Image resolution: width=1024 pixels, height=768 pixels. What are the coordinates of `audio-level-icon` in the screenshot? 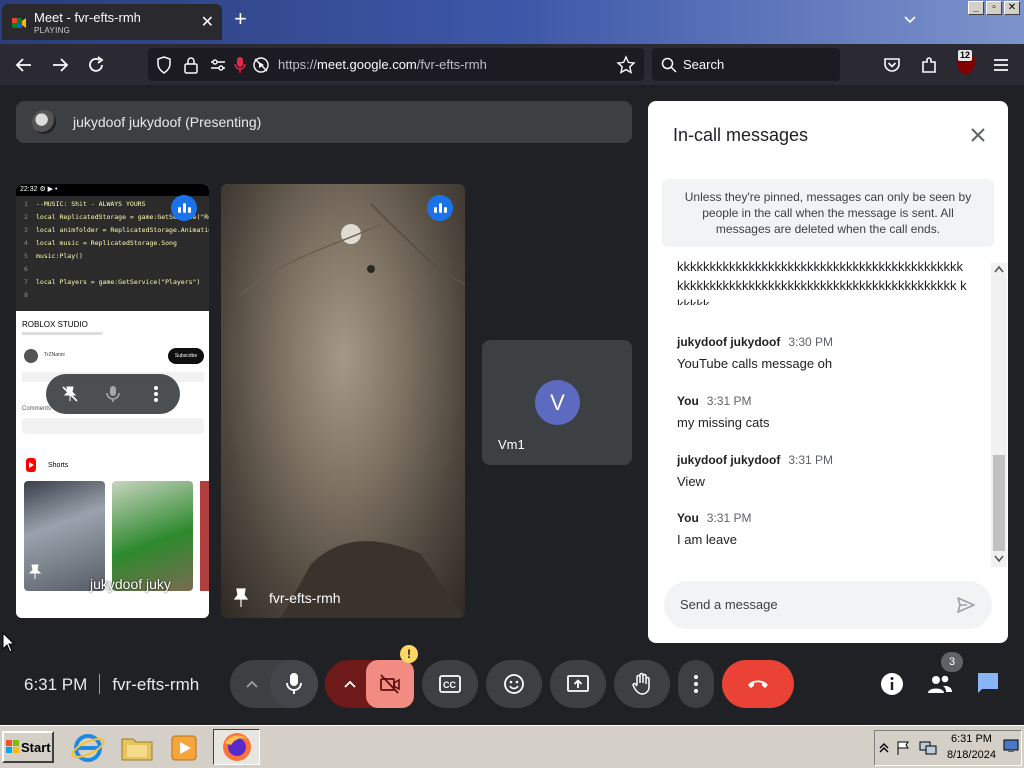 It's located at (440, 208).